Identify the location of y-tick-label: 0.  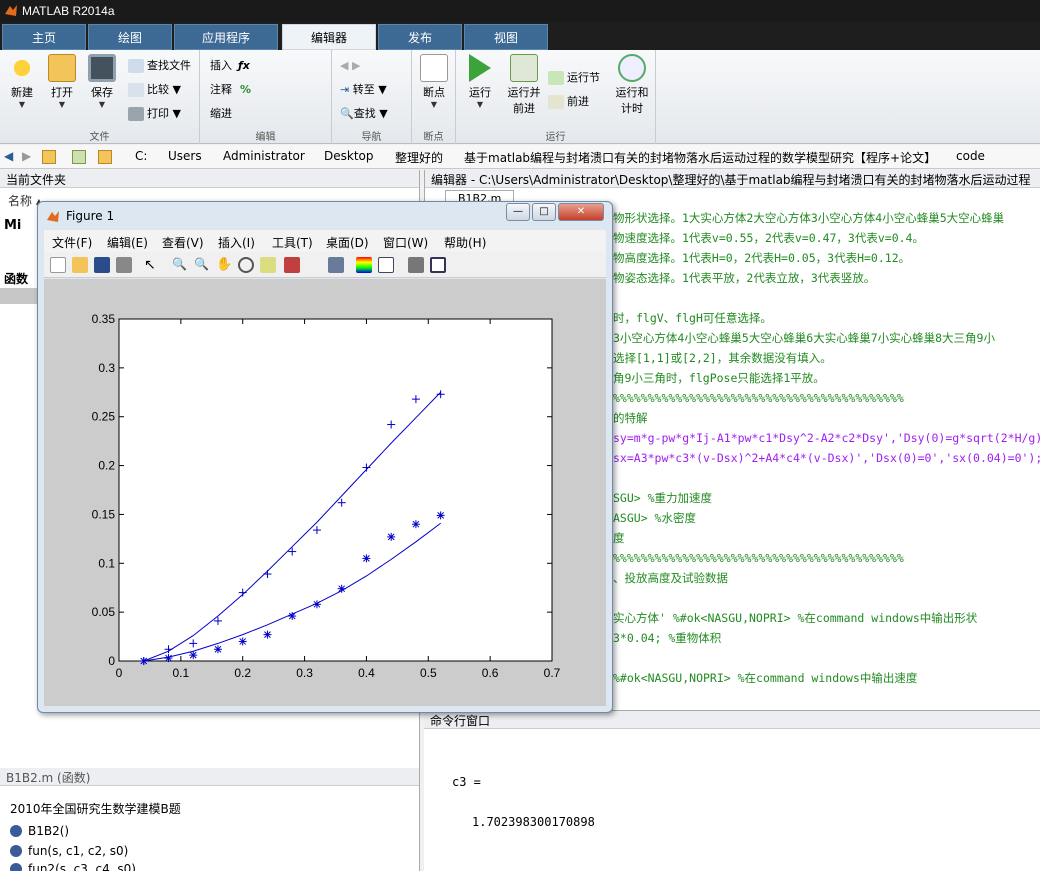
(111, 661).